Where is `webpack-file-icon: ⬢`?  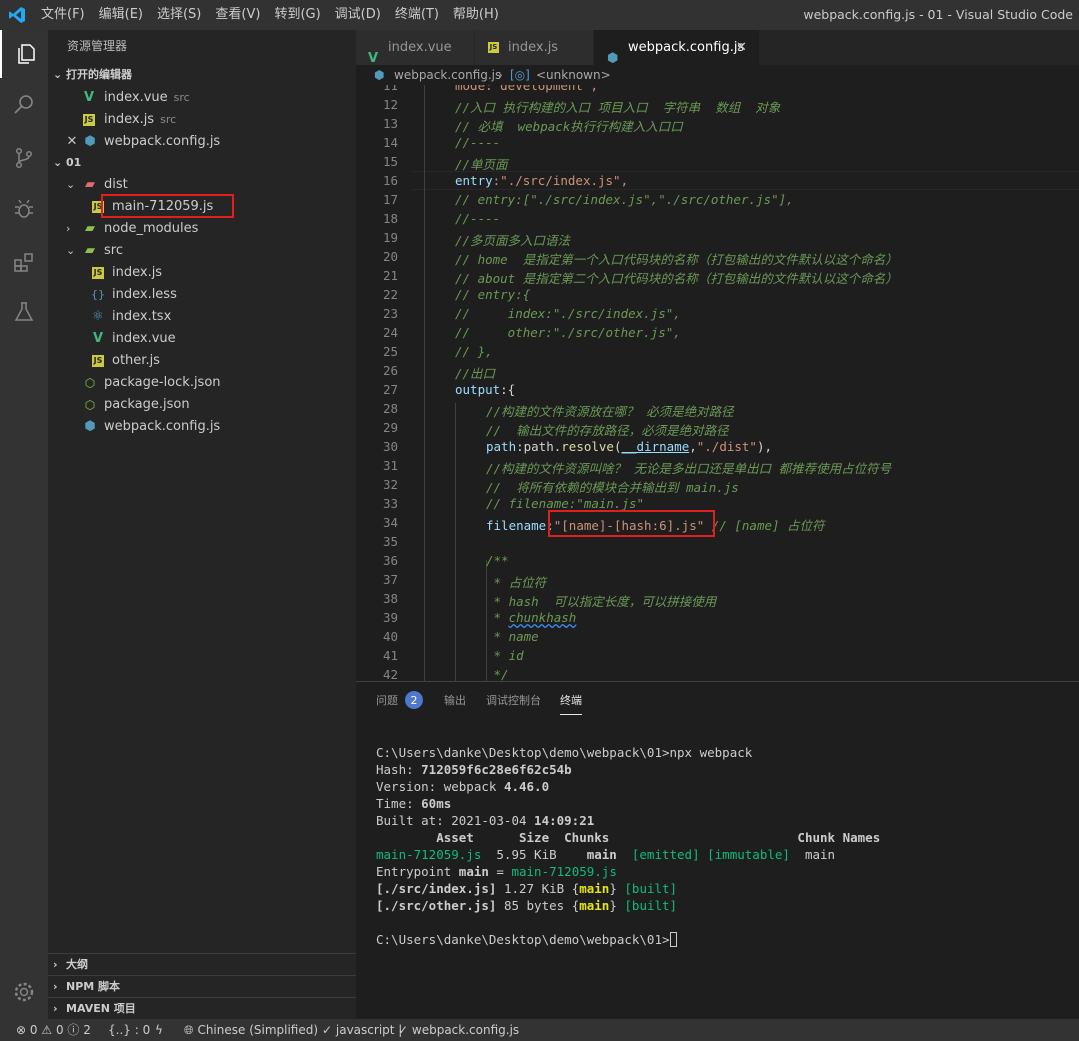
webpack-file-icon: ⬢ is located at coordinates (379, 75).